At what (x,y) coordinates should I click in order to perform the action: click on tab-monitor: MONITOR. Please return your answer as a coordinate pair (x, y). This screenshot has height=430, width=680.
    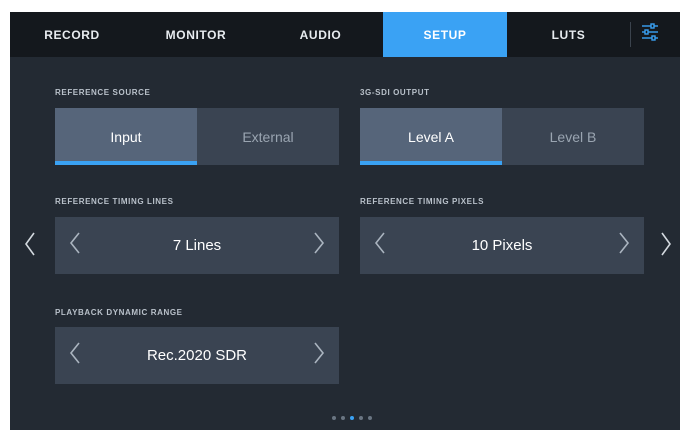
    Looking at the image, I should click on (196, 34).